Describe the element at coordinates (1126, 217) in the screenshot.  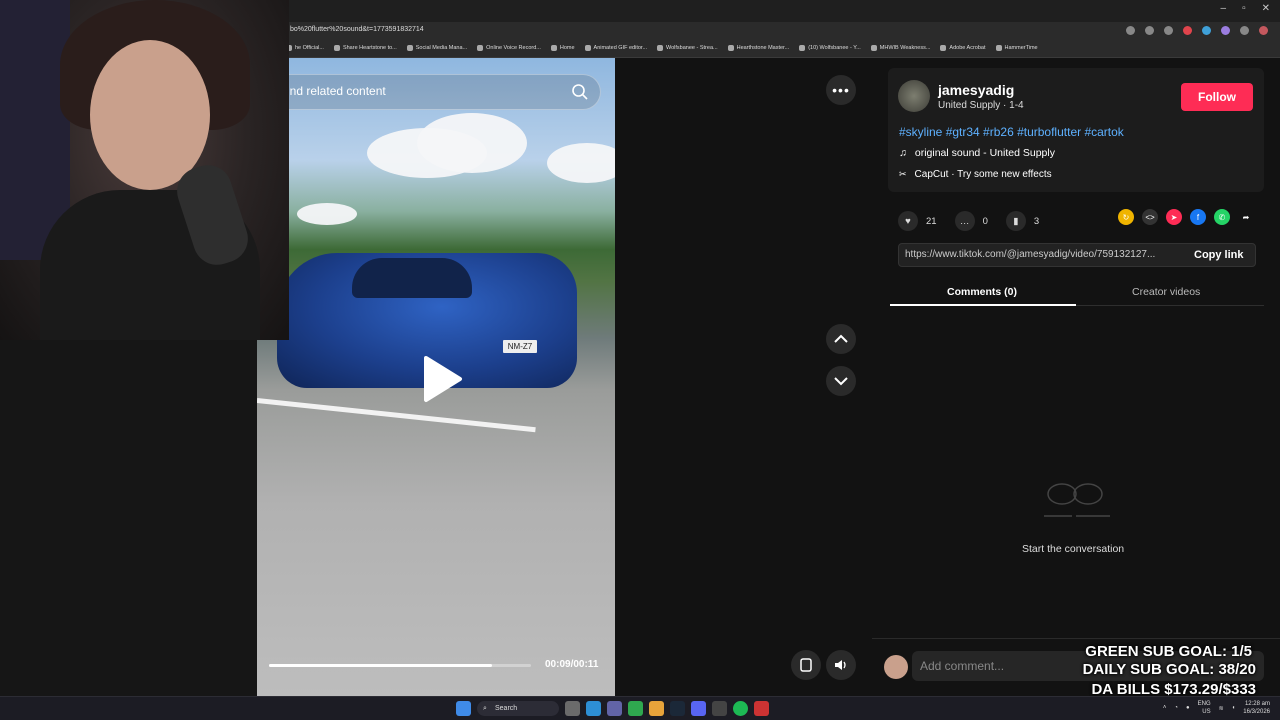
I see `repost-icon: ↻` at that location.